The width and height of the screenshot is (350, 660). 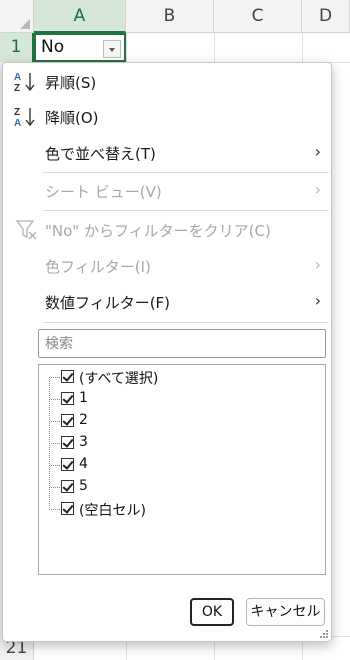 I want to click on menu-number-filter-label: 数値フィルター(F), so click(x=108, y=303).